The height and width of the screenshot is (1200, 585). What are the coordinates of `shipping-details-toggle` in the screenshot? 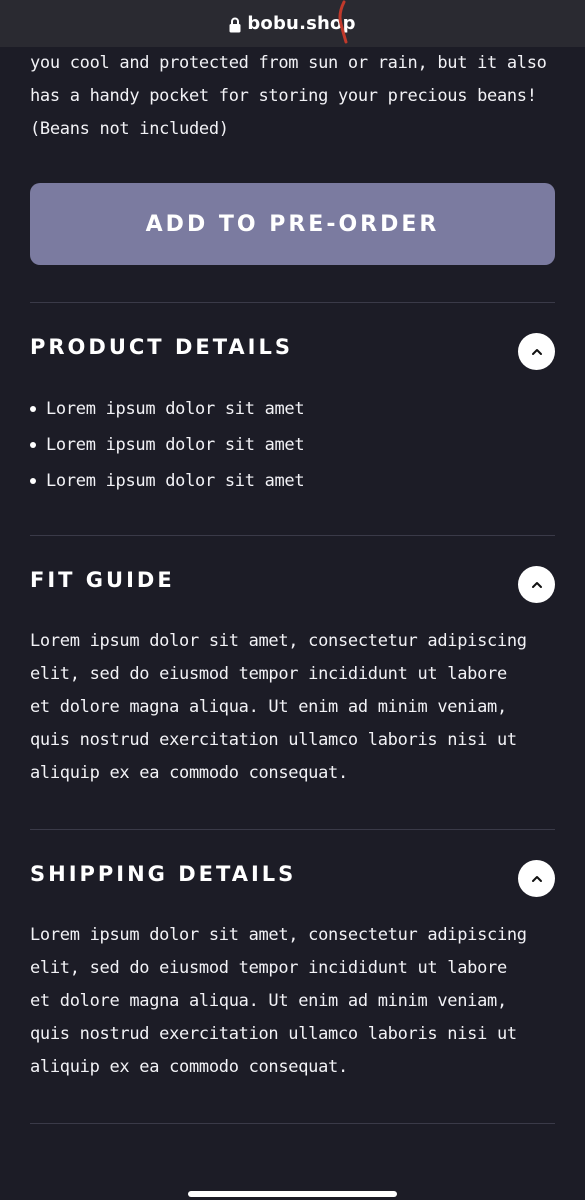 It's located at (536, 878).